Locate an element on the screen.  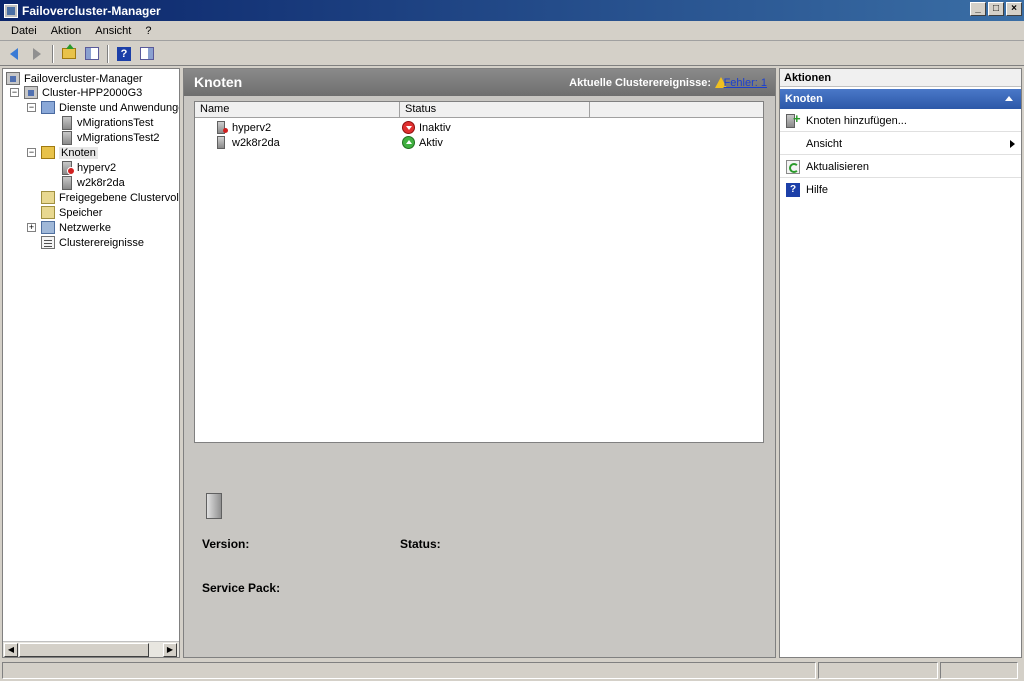
window-controls: _ □ × is located at coordinates (996, 9).